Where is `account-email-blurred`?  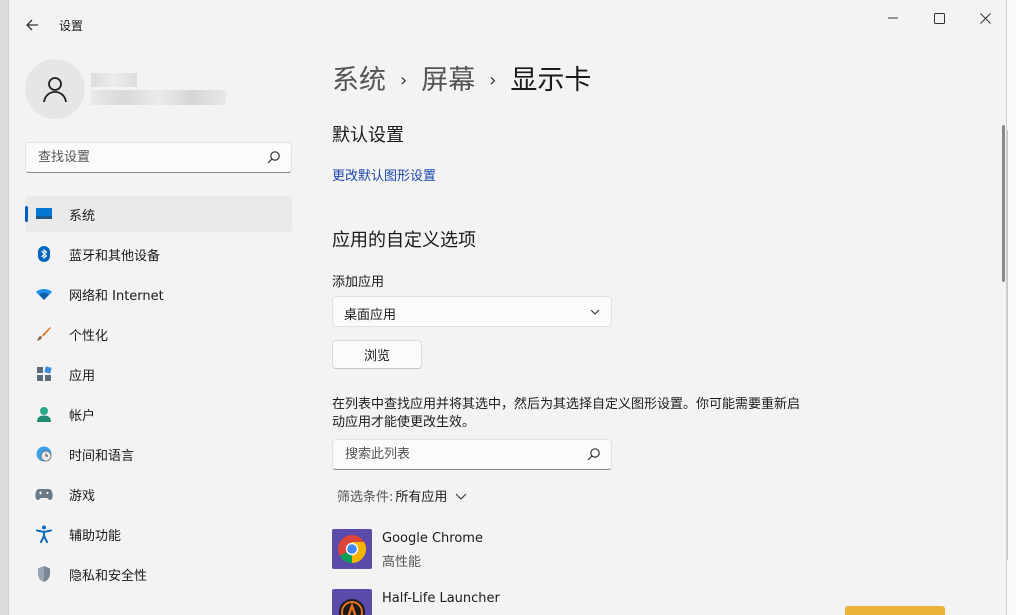 account-email-blurred is located at coordinates (158, 97).